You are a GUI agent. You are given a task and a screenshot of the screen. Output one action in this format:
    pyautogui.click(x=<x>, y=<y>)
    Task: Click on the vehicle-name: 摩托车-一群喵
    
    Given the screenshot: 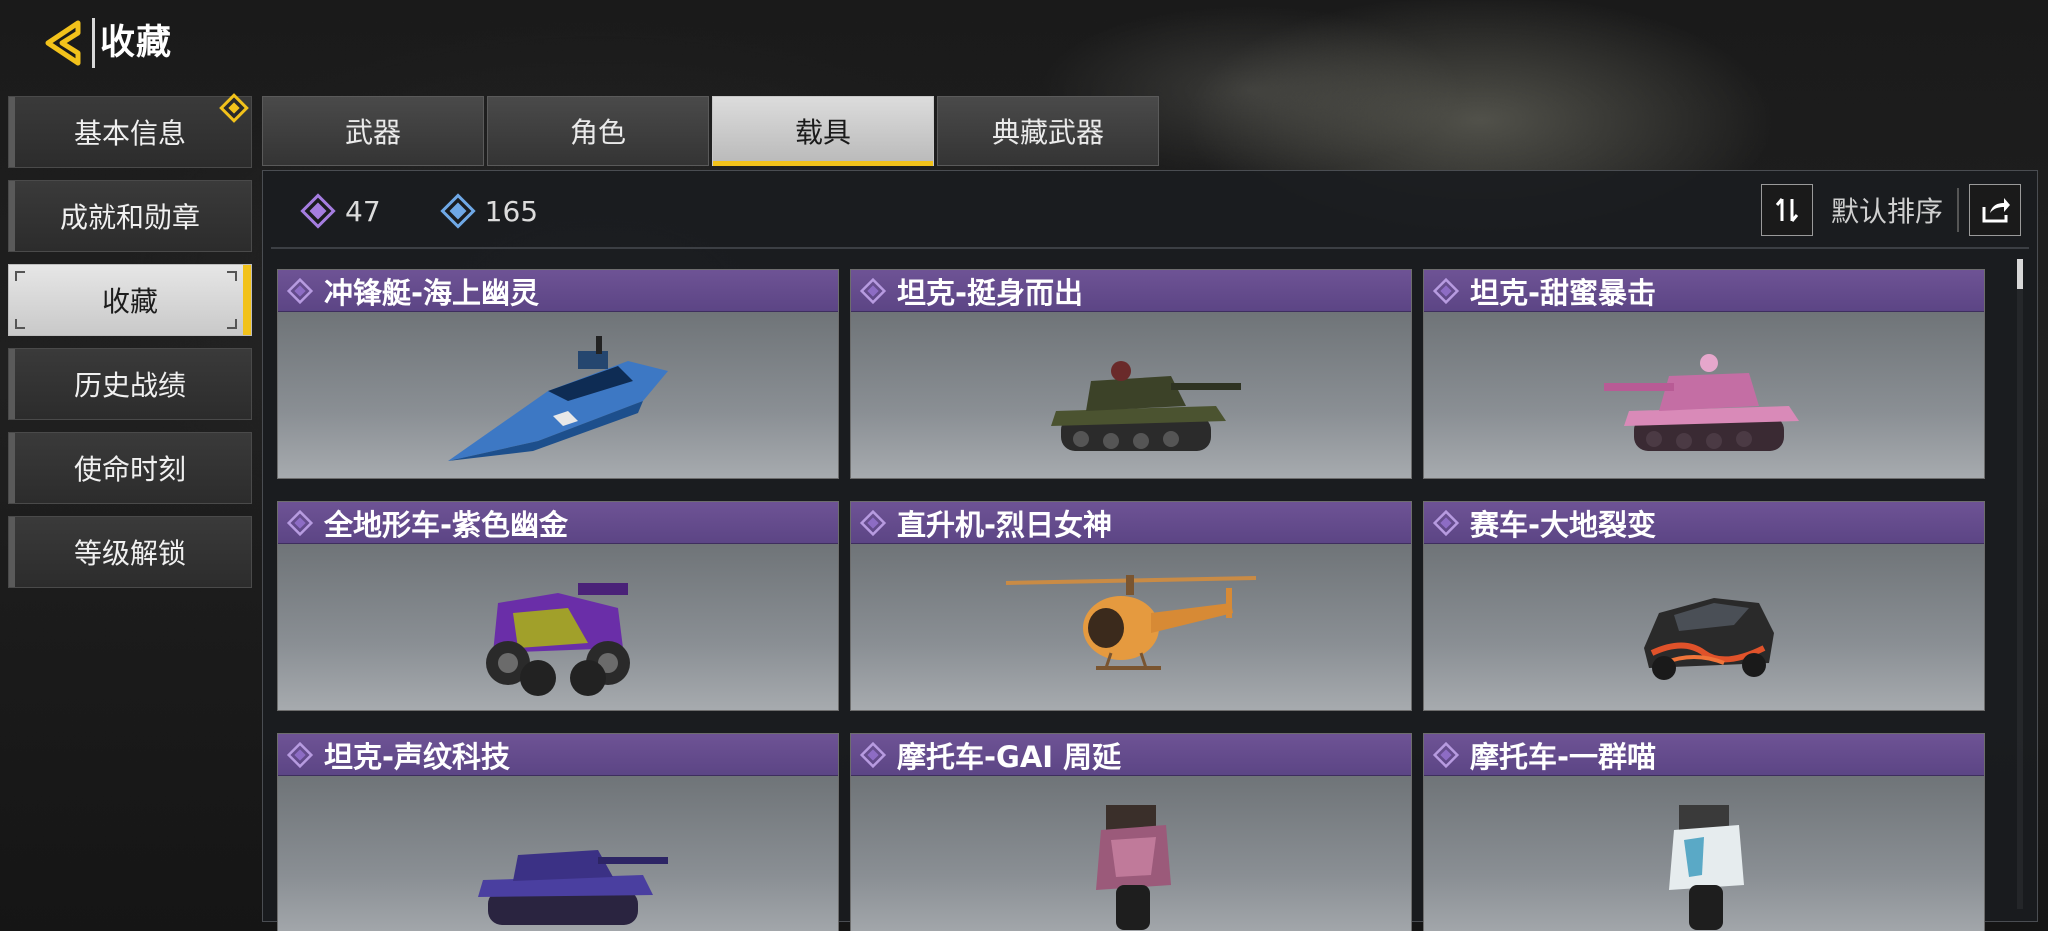 What is the action you would take?
    pyautogui.click(x=1563, y=756)
    